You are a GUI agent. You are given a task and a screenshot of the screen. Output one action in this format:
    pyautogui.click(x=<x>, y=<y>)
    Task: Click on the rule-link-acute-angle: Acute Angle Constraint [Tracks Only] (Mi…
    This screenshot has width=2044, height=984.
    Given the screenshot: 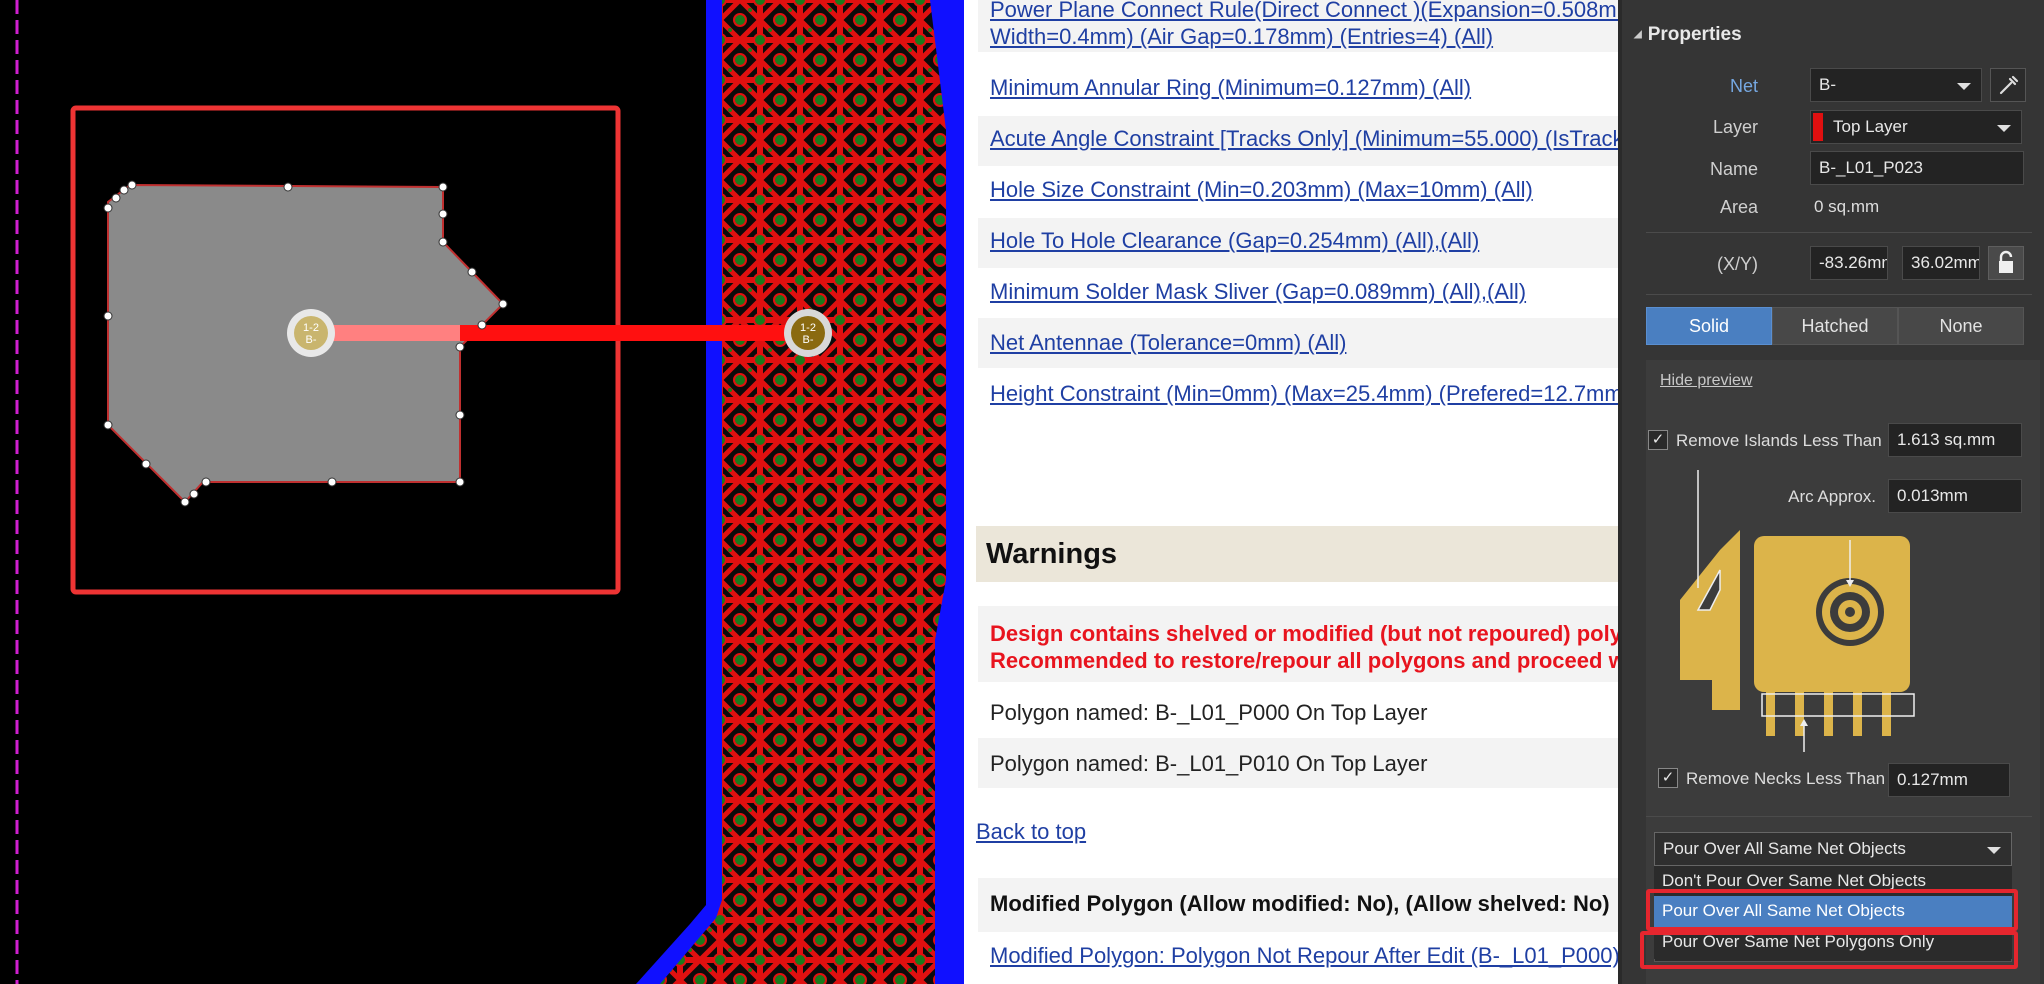 What is the action you would take?
    pyautogui.click(x=1304, y=139)
    